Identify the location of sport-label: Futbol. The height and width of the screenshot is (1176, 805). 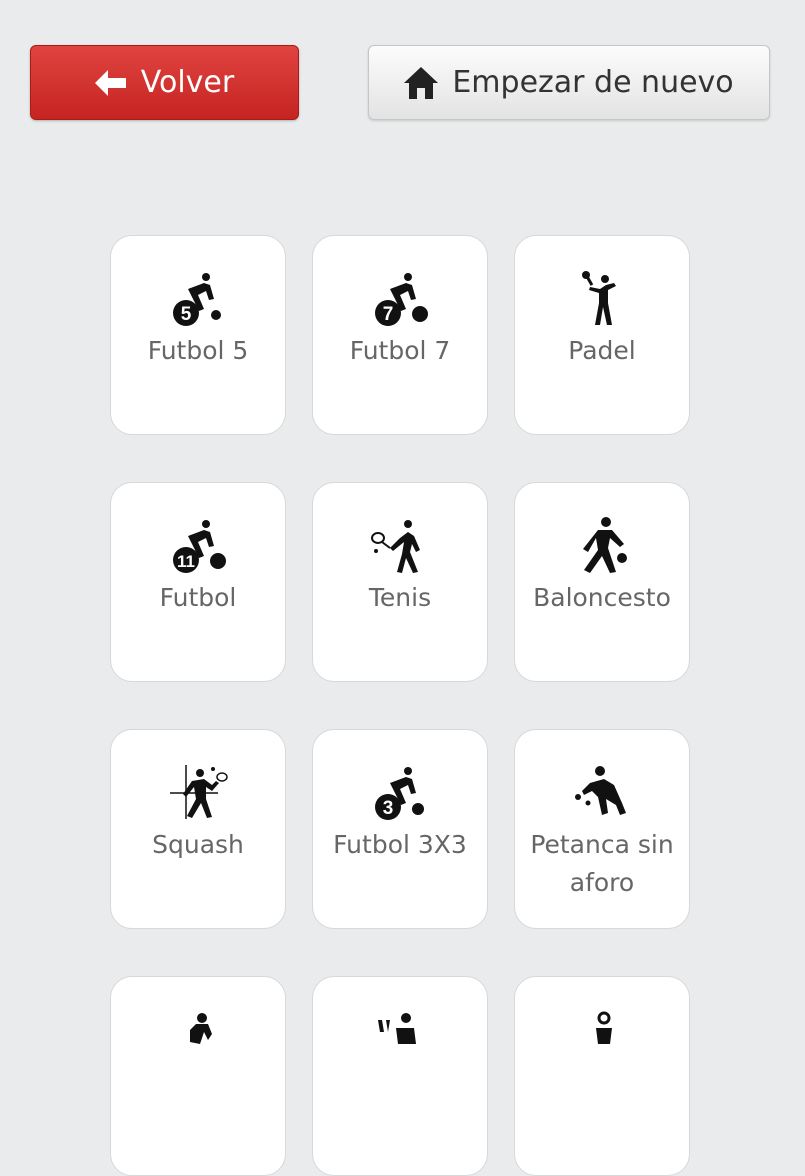
(198, 597).